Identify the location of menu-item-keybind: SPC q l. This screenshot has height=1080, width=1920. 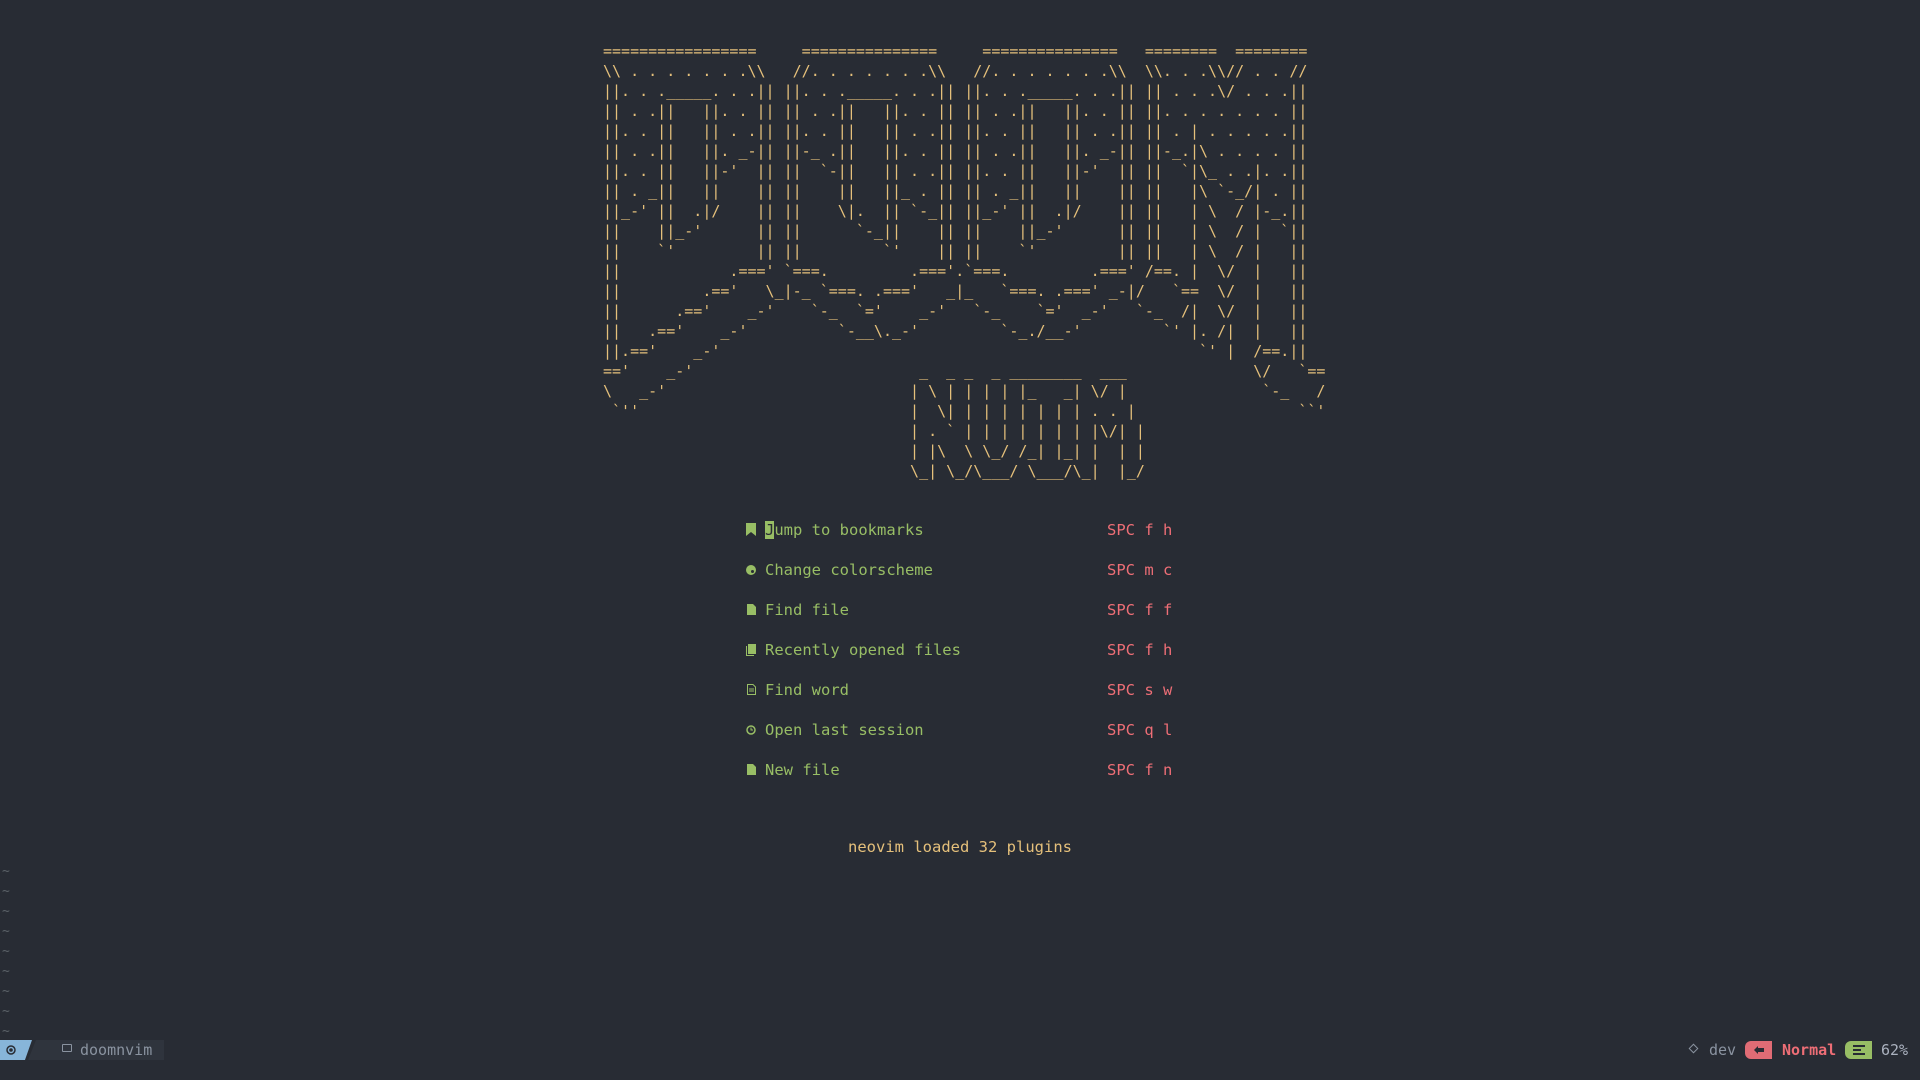
(1140, 730).